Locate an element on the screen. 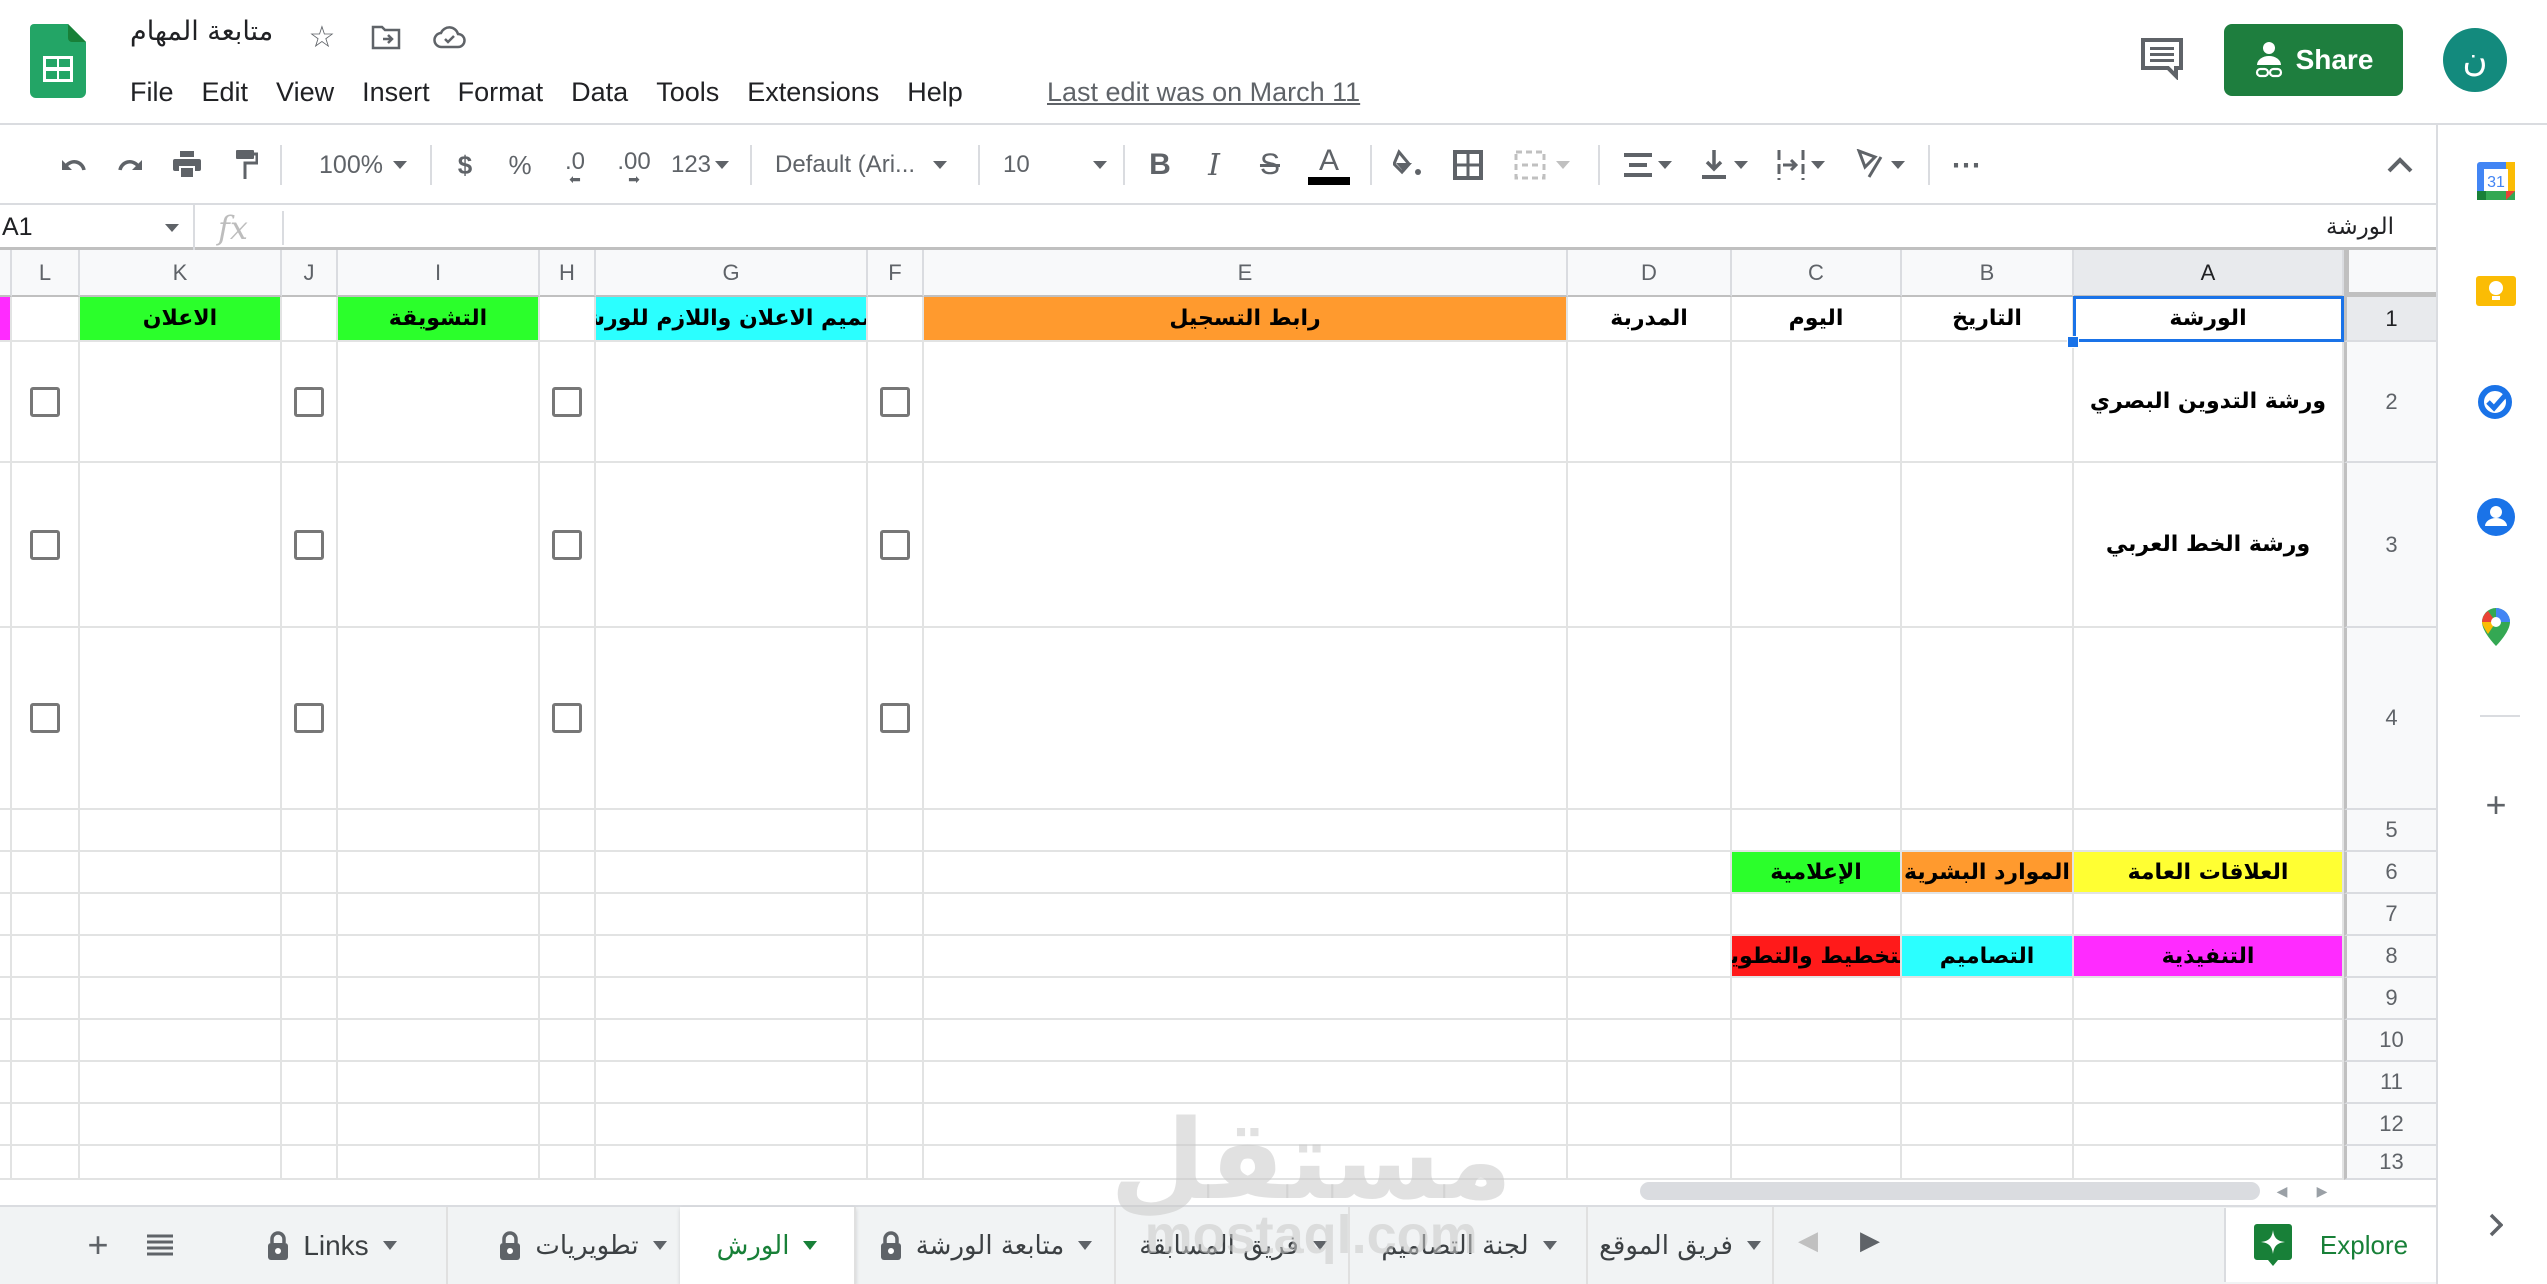 The image size is (2547, 1284). name-box: A1 is located at coordinates (97, 227).